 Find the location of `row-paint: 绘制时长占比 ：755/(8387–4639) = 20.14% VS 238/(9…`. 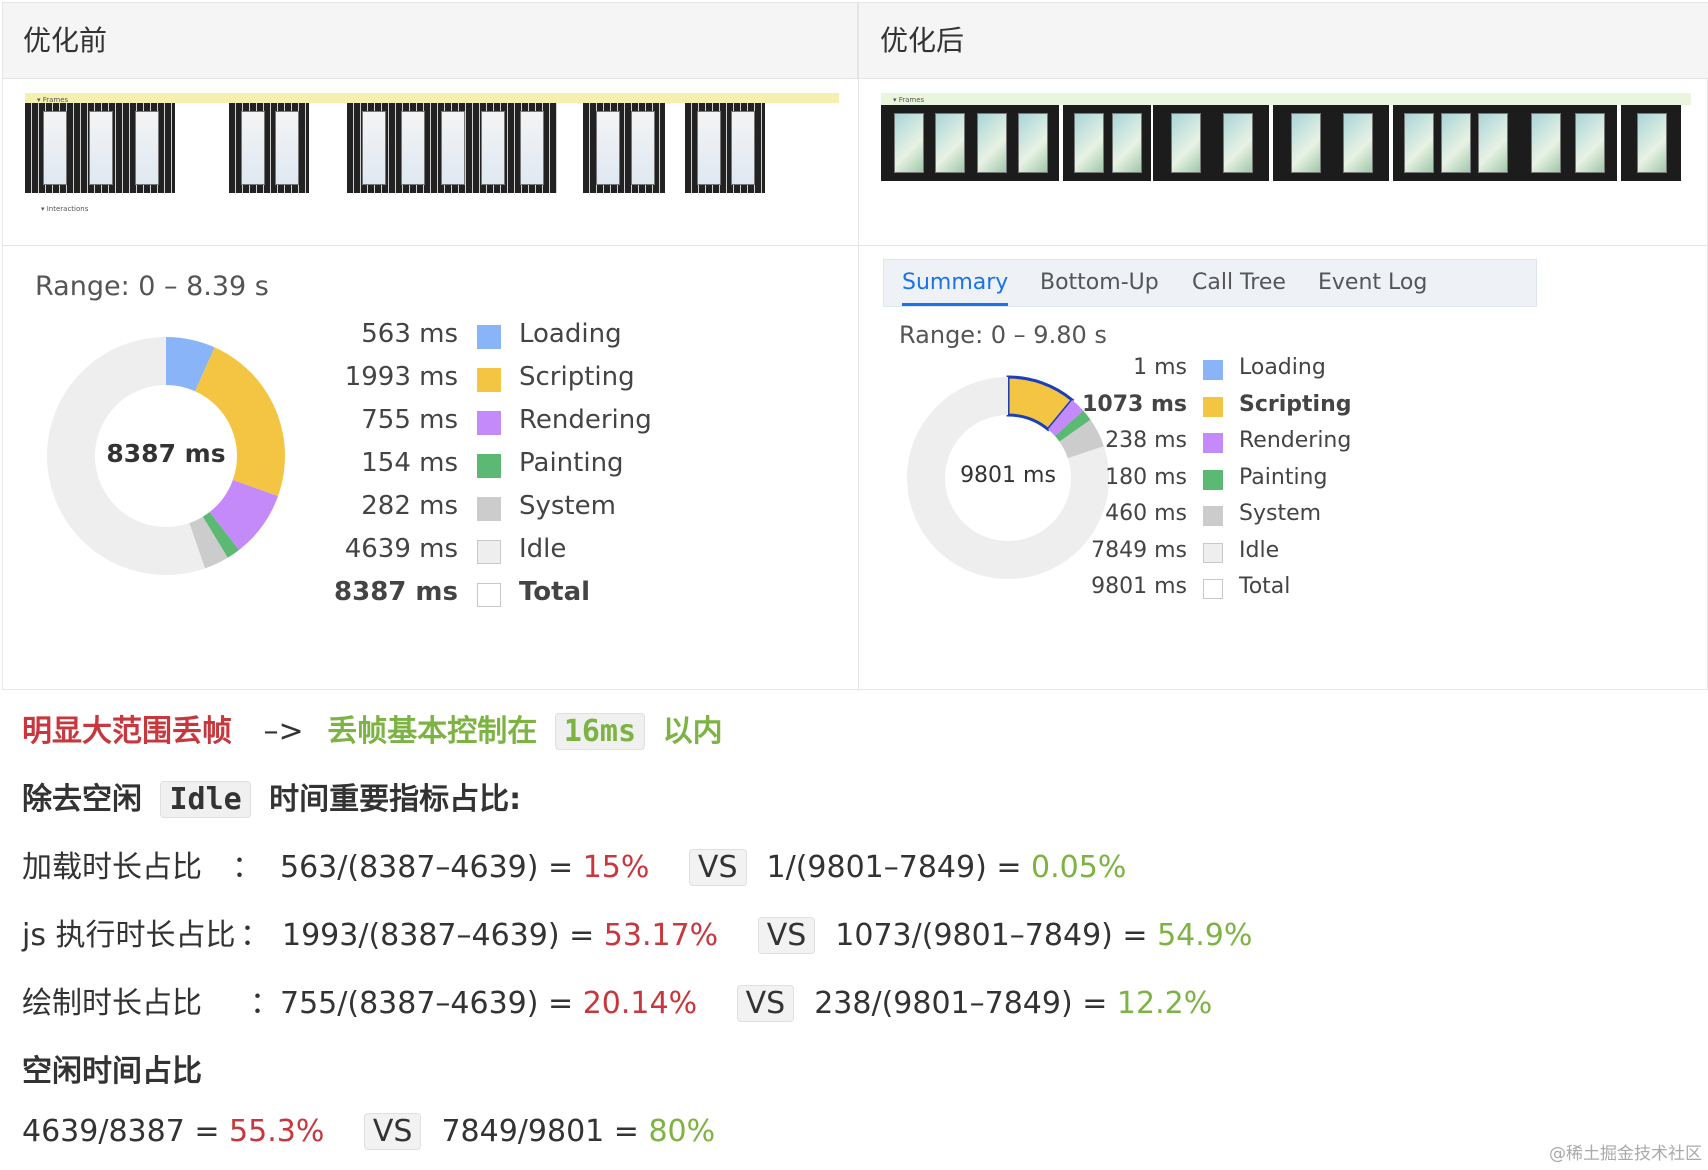

row-paint: 绘制时长占比 ：755/(8387–4639) = 20.14% VS 238/(9… is located at coordinates (617, 1000).